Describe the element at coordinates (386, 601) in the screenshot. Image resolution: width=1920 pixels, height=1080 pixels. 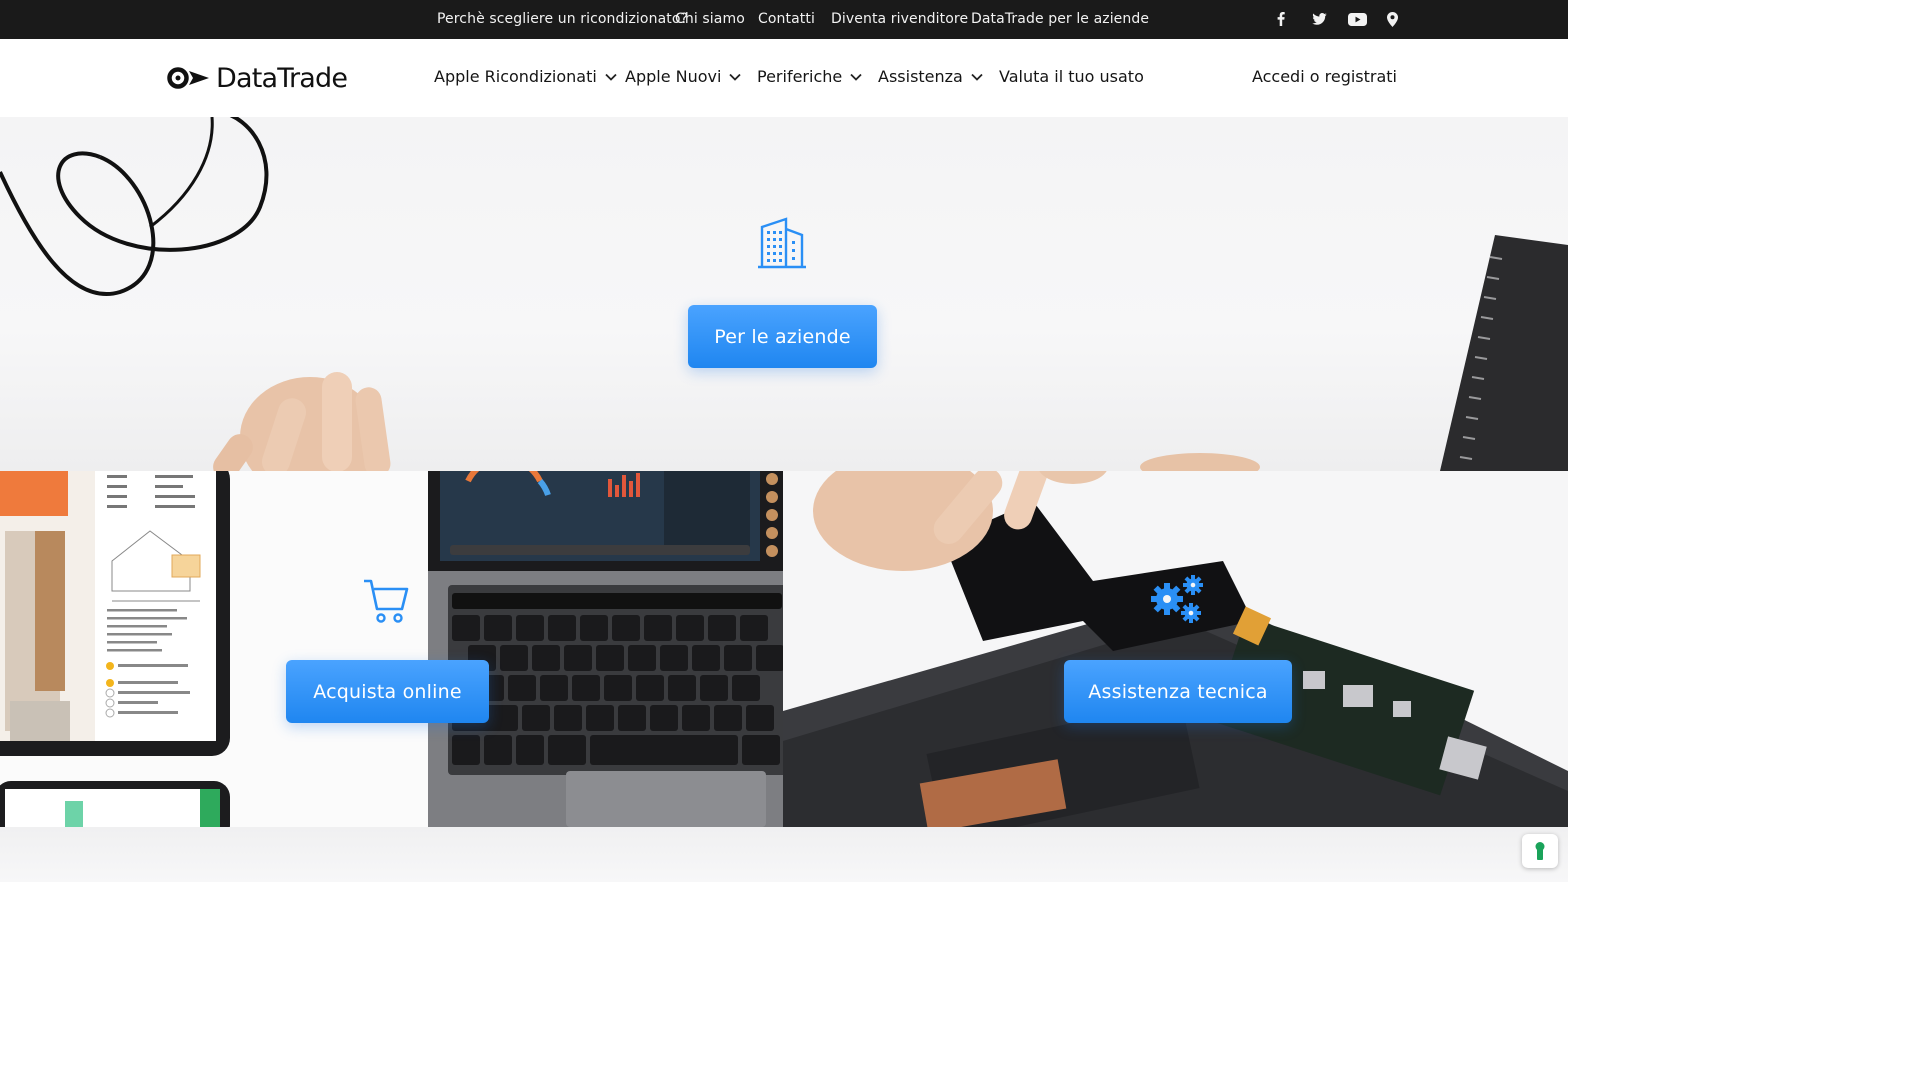
I see `shopping-cart-icon` at that location.